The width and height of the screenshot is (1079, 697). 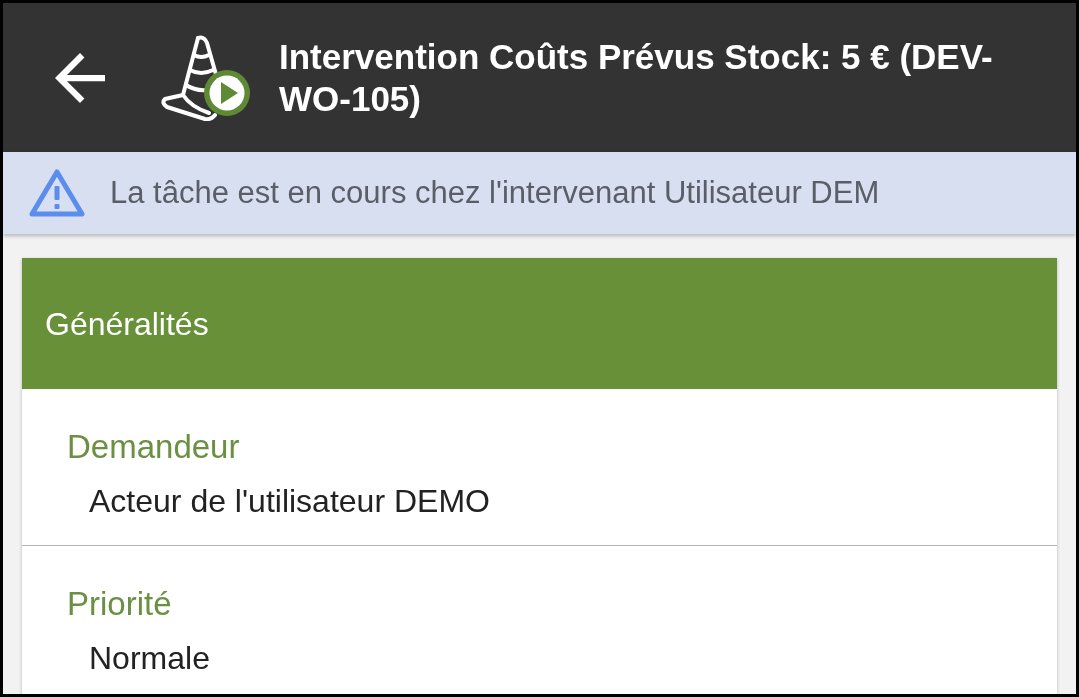 What do you see at coordinates (119, 604) in the screenshot?
I see `field-label: Priorité` at bounding box center [119, 604].